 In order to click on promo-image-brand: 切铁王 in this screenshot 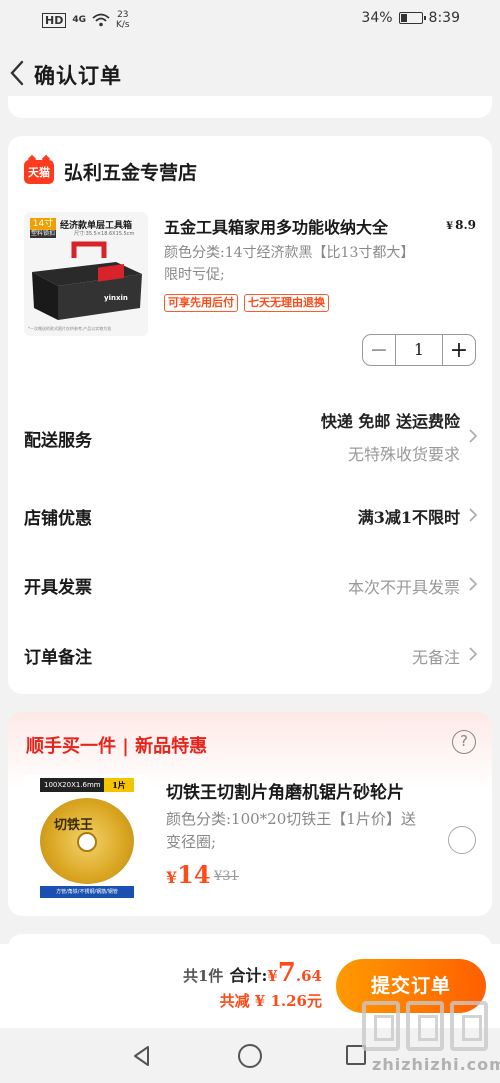, I will do `click(74, 825)`.